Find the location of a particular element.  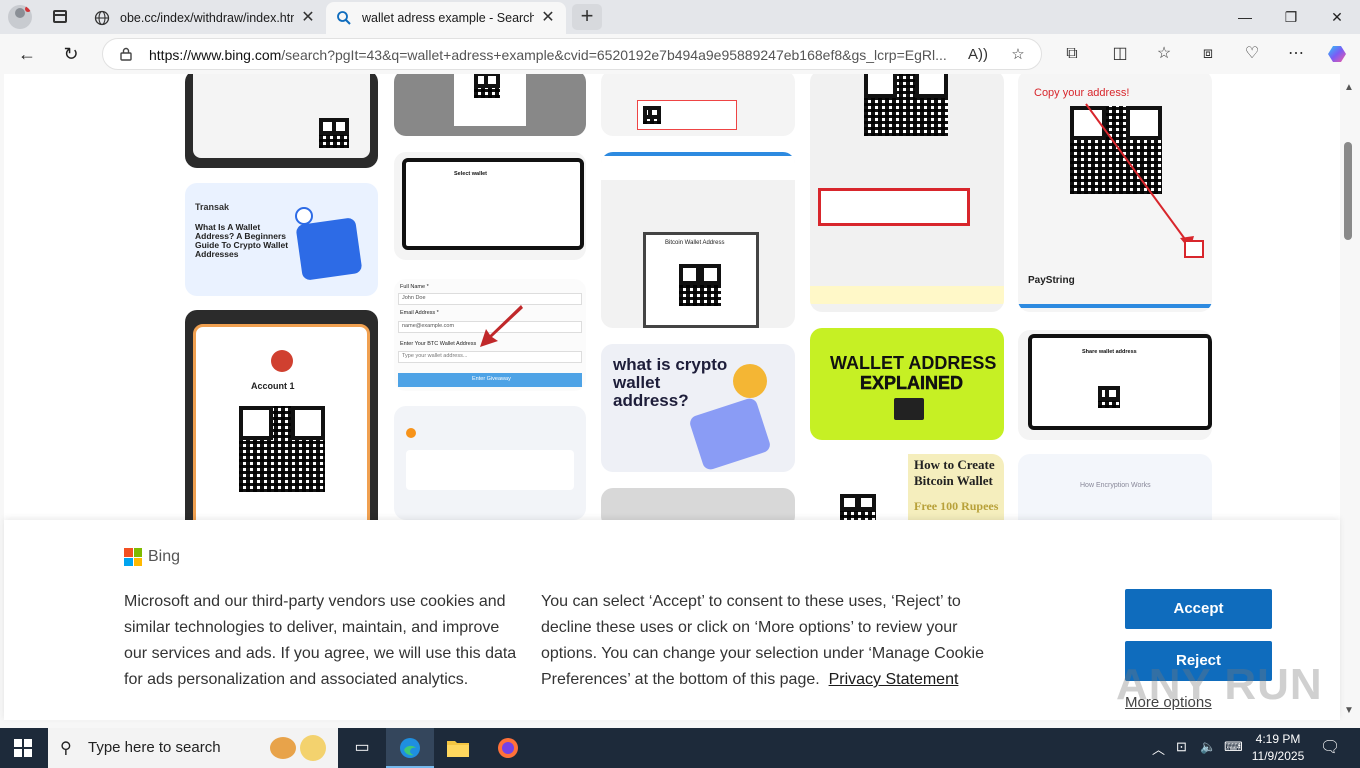

restore-button: ❐ is located at coordinates (1291, 17).